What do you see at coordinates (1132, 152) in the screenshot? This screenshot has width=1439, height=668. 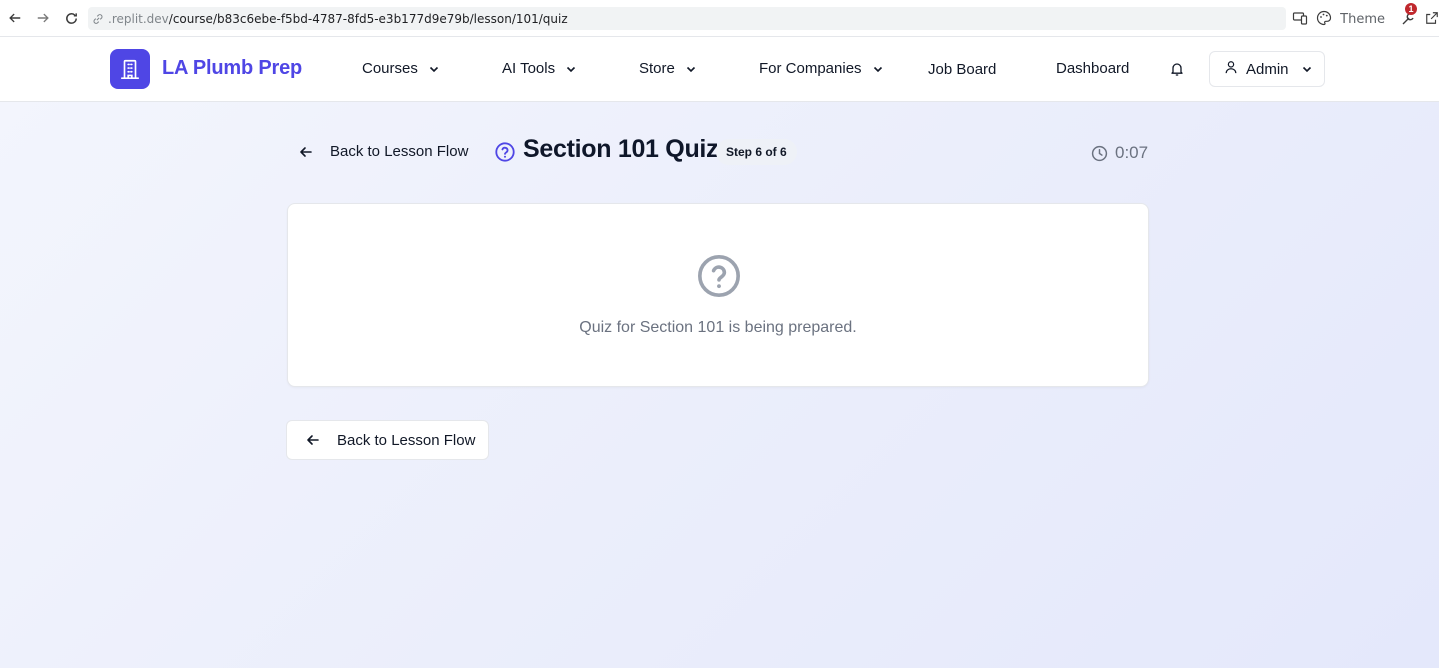 I see `timer-value: 0:07` at bounding box center [1132, 152].